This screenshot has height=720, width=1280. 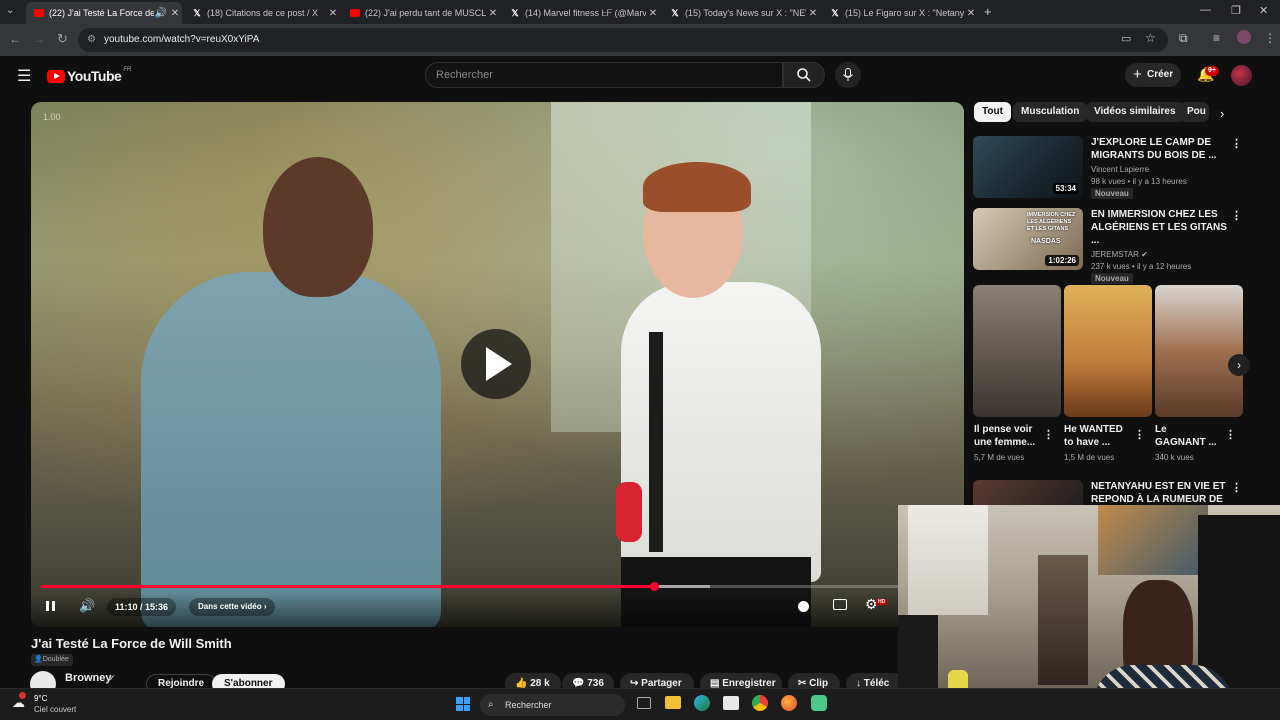 I want to click on chip-musculation: Musculation, so click(x=1050, y=112).